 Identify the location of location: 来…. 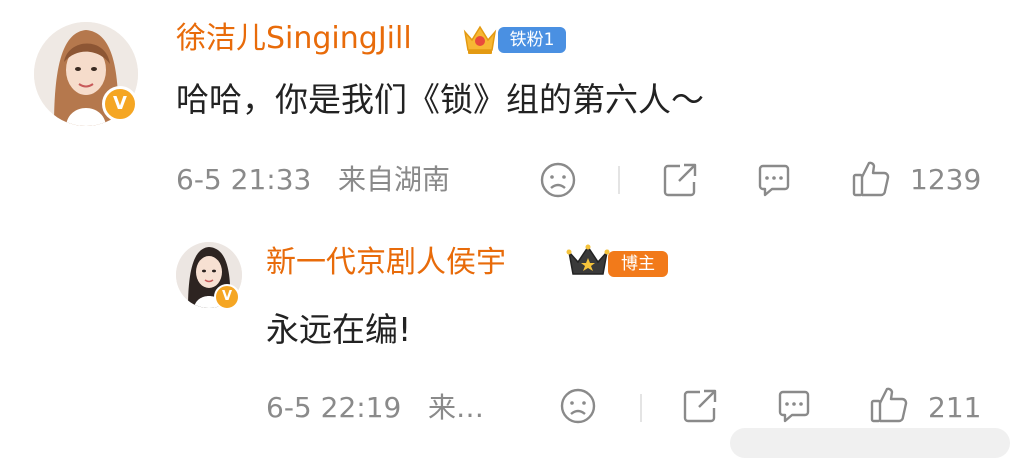
(456, 407).